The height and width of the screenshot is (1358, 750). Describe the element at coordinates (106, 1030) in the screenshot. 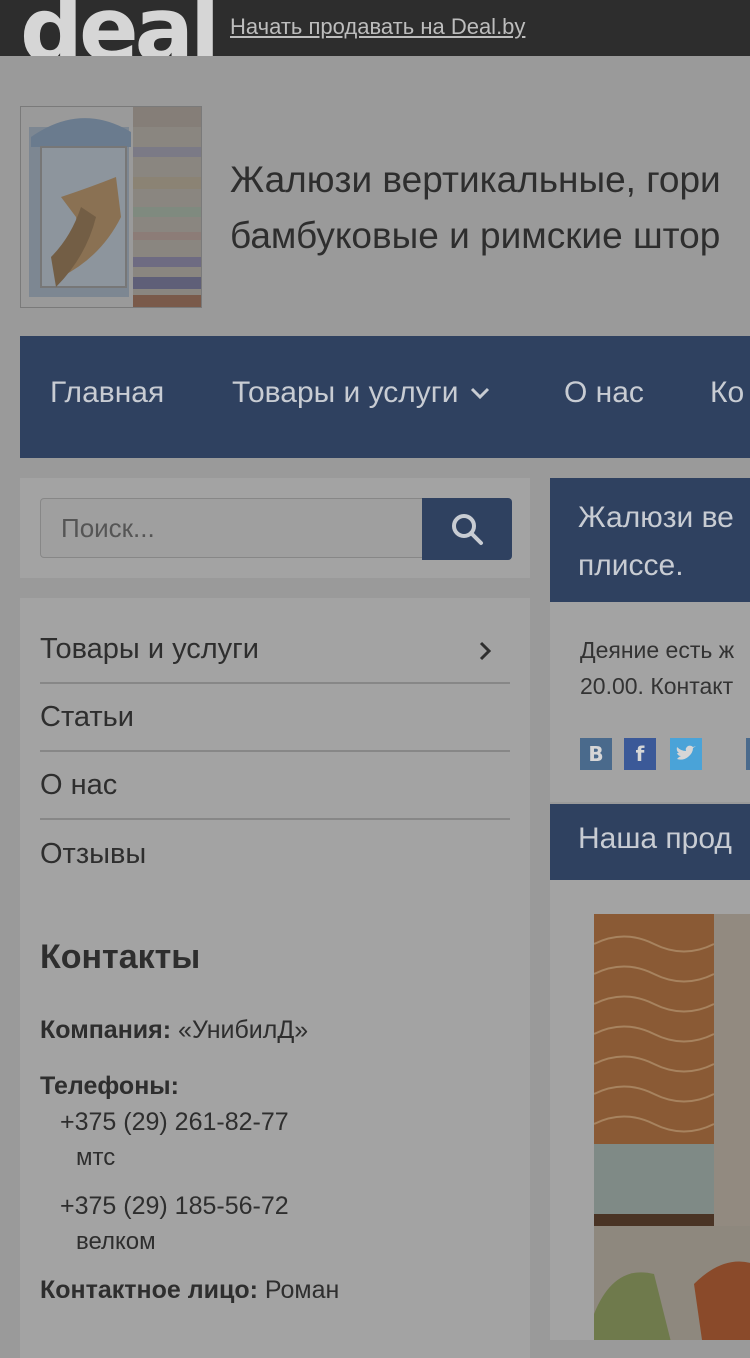

I see `company-label: Компания:` at that location.